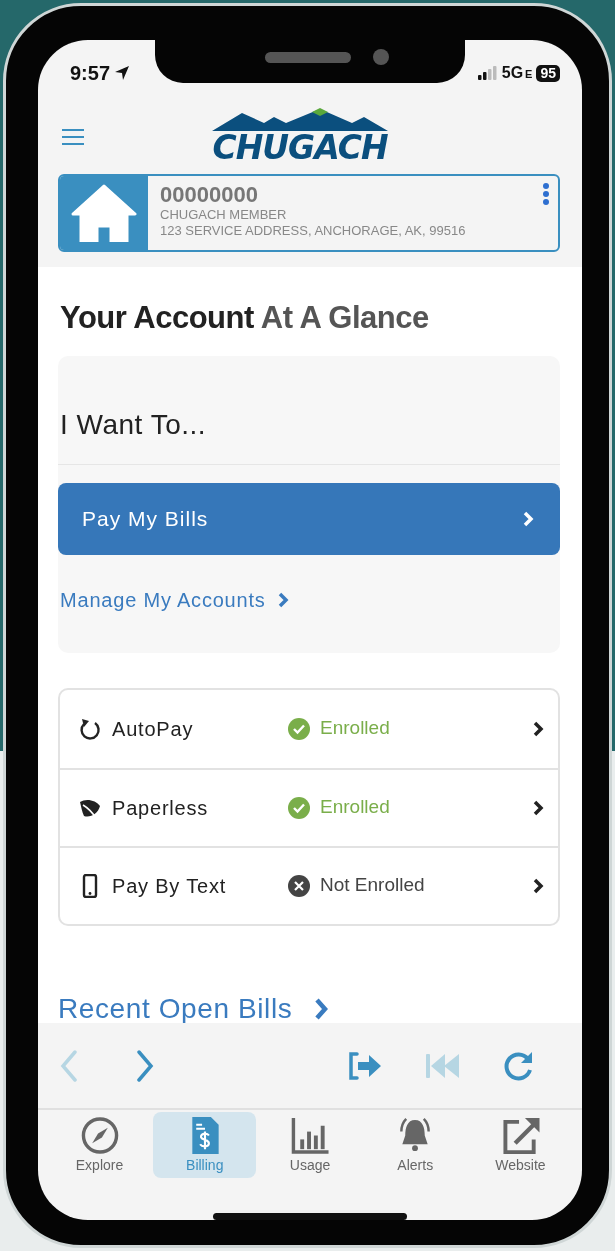 The width and height of the screenshot is (615, 1251). Describe the element at coordinates (99, 1135) in the screenshot. I see `compass-icon` at that location.